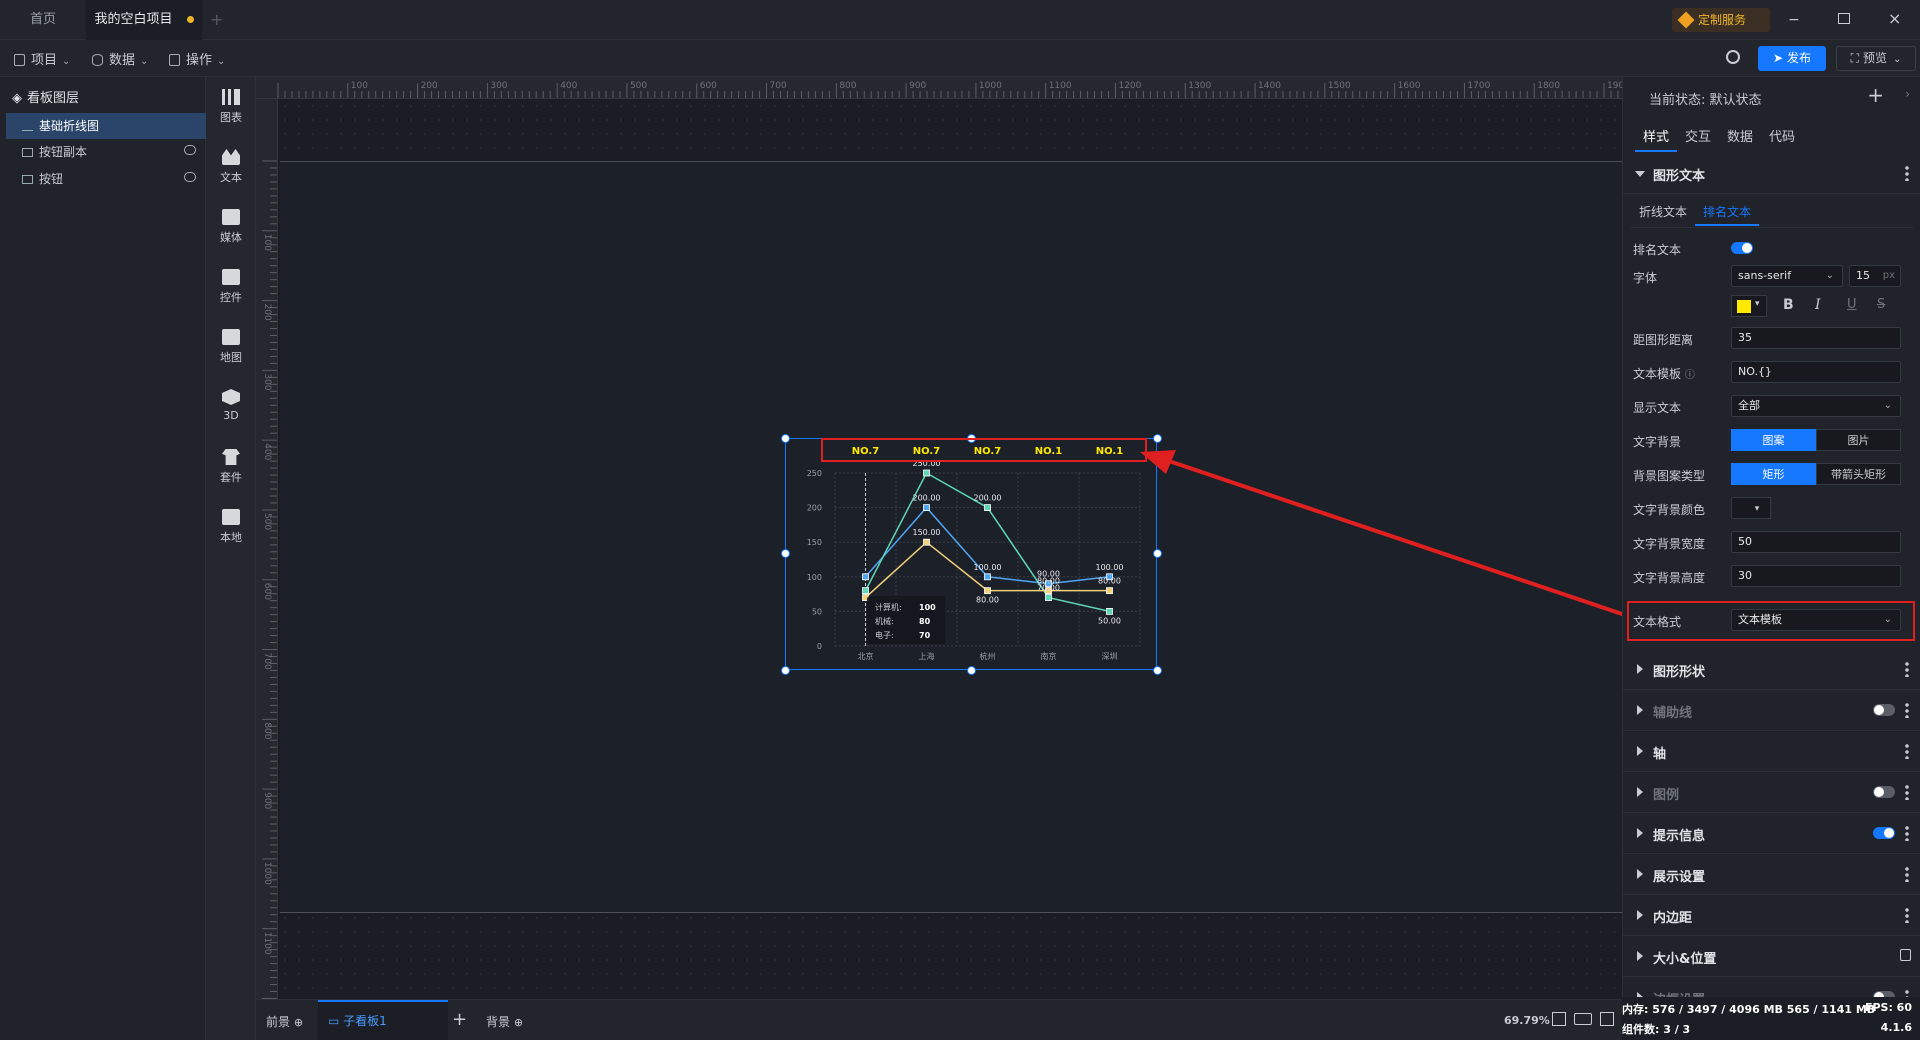 The image size is (1920, 1040). Describe the element at coordinates (1607, 1019) in the screenshot. I see `terminal-icon` at that location.